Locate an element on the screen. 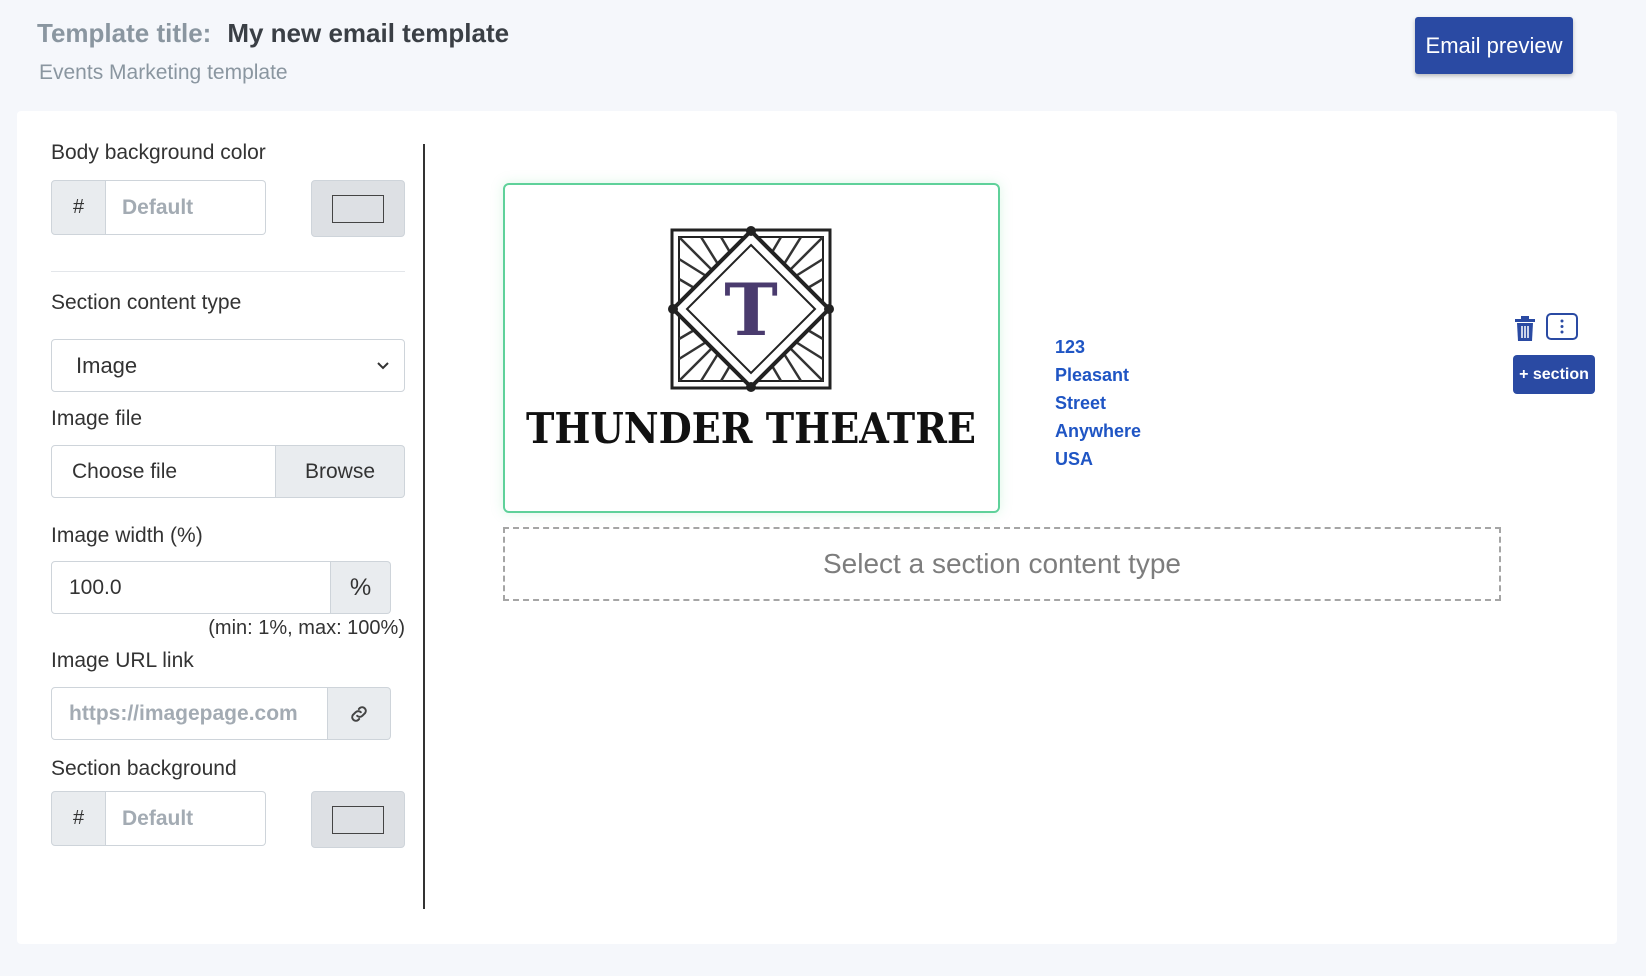 The width and height of the screenshot is (1646, 976). body-bg-label: Body background color is located at coordinates (158, 152).